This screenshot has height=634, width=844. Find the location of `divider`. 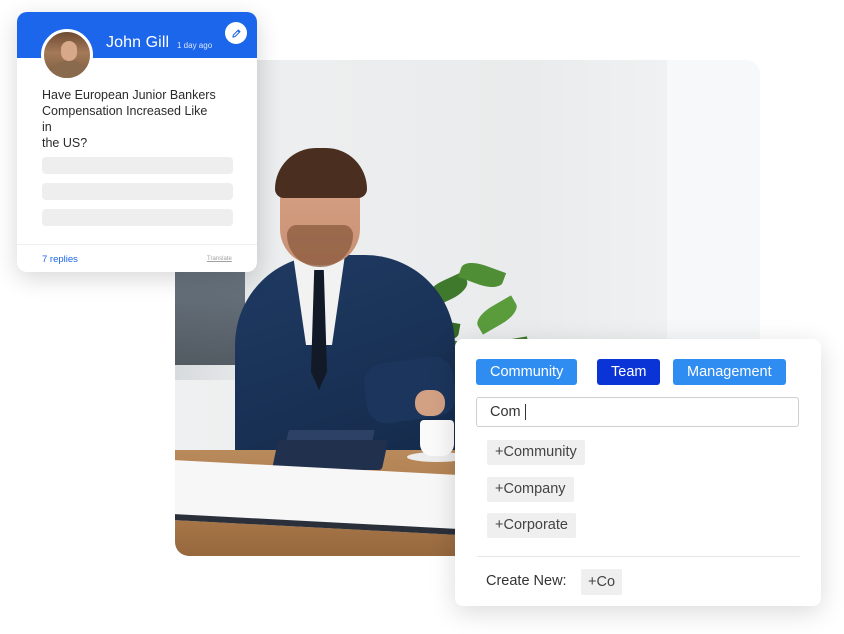

divider is located at coordinates (638, 556).